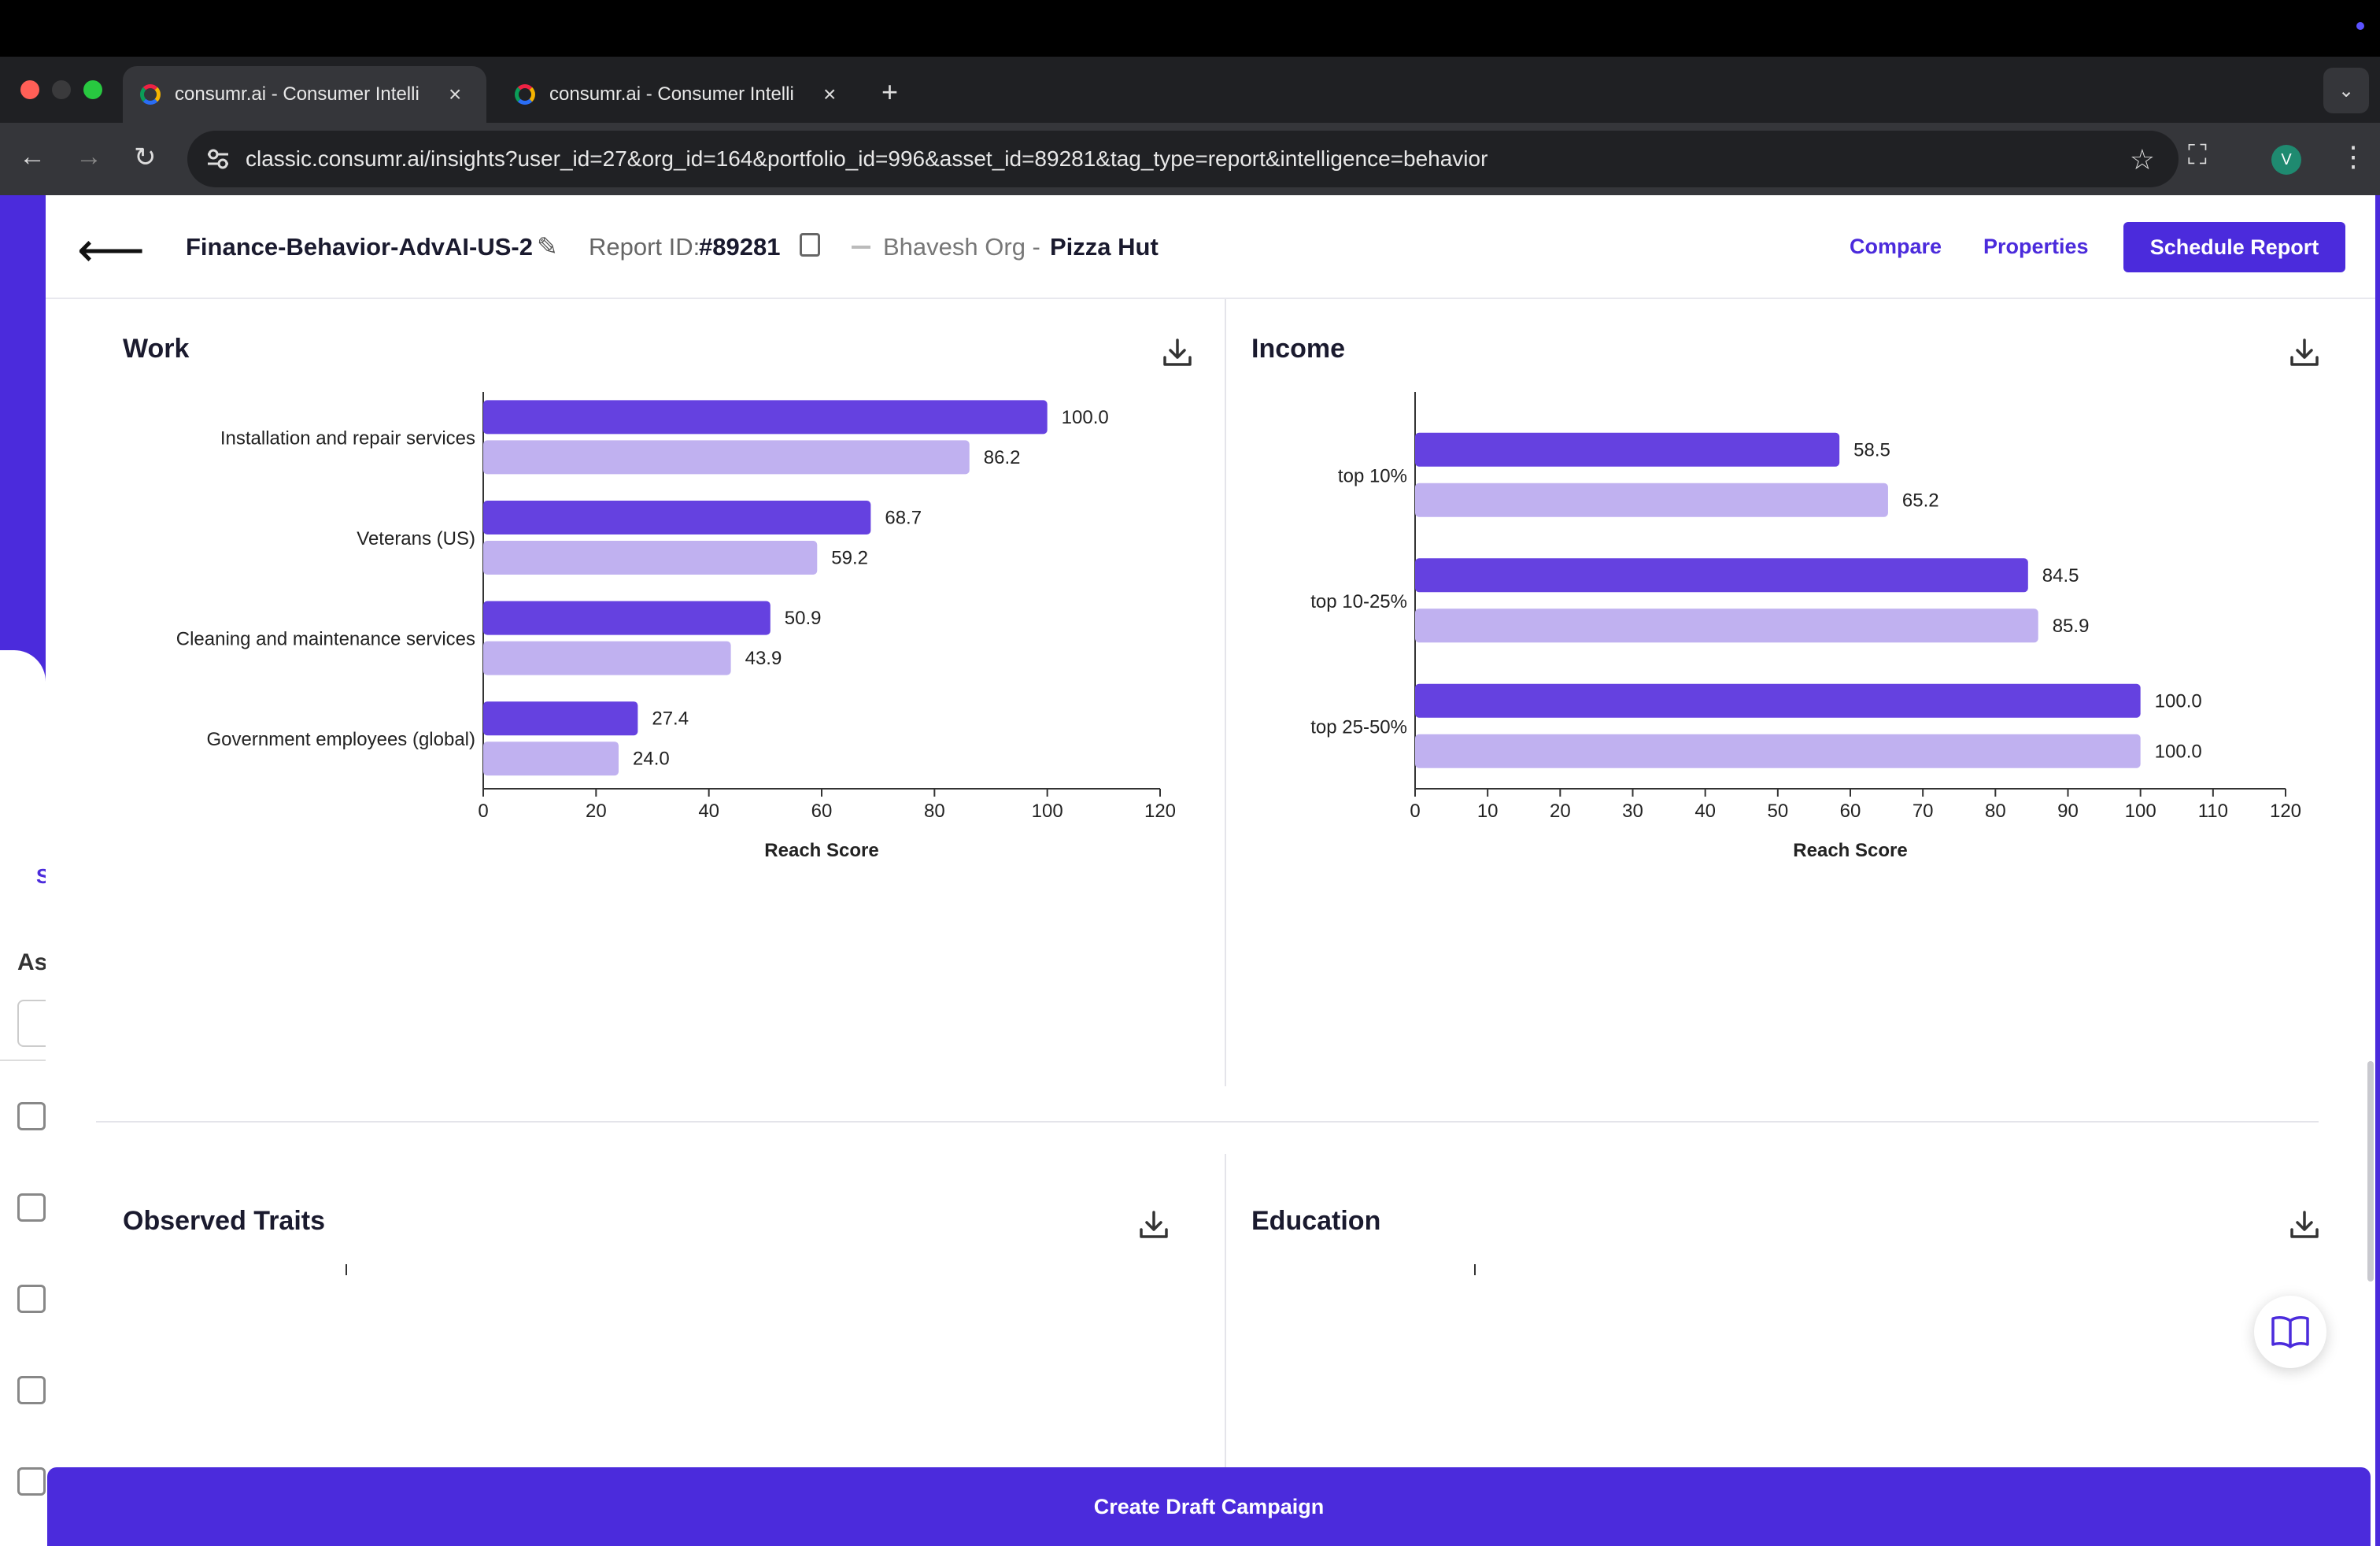  I want to click on separator-dash, so click(861, 247).